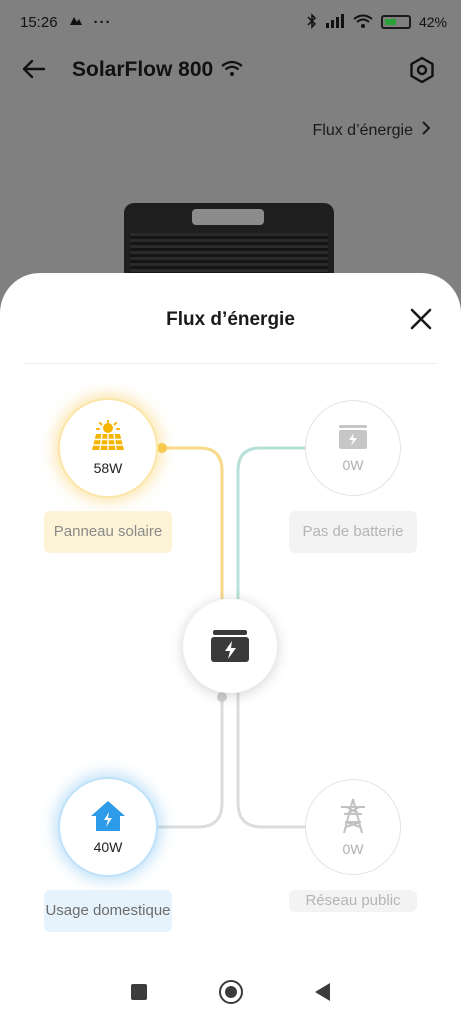  I want to click on status-bar: 15:26 ··· 42%, so click(230, 22).